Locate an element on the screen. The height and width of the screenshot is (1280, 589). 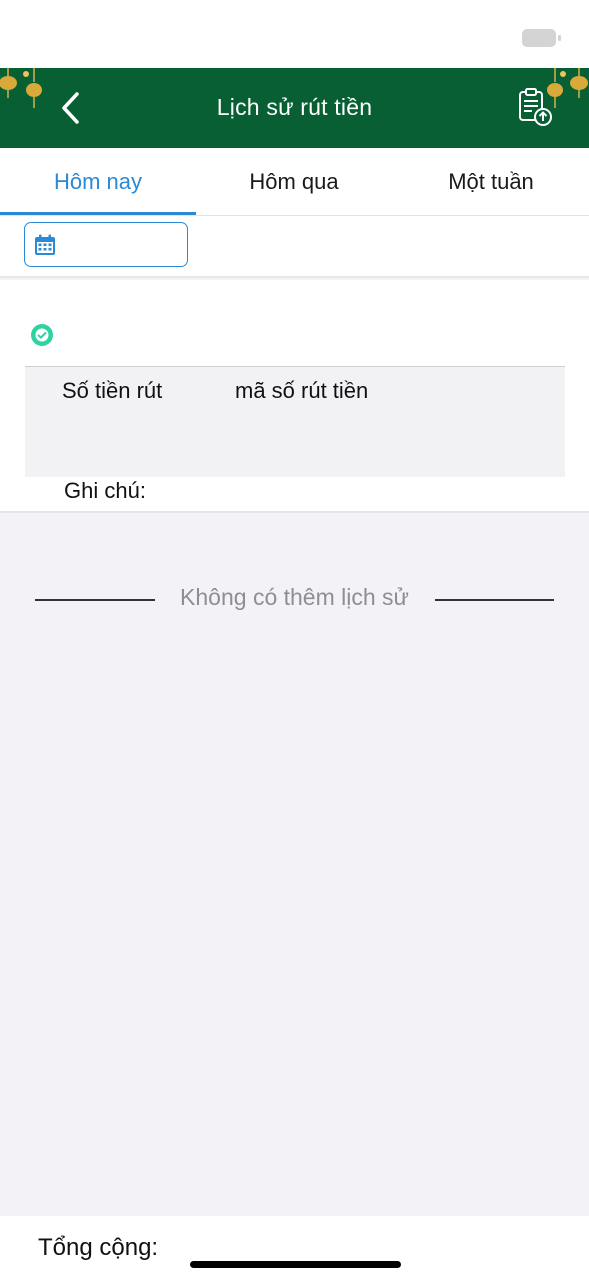
page-title: Lịch sử rút tiền is located at coordinates (294, 107).